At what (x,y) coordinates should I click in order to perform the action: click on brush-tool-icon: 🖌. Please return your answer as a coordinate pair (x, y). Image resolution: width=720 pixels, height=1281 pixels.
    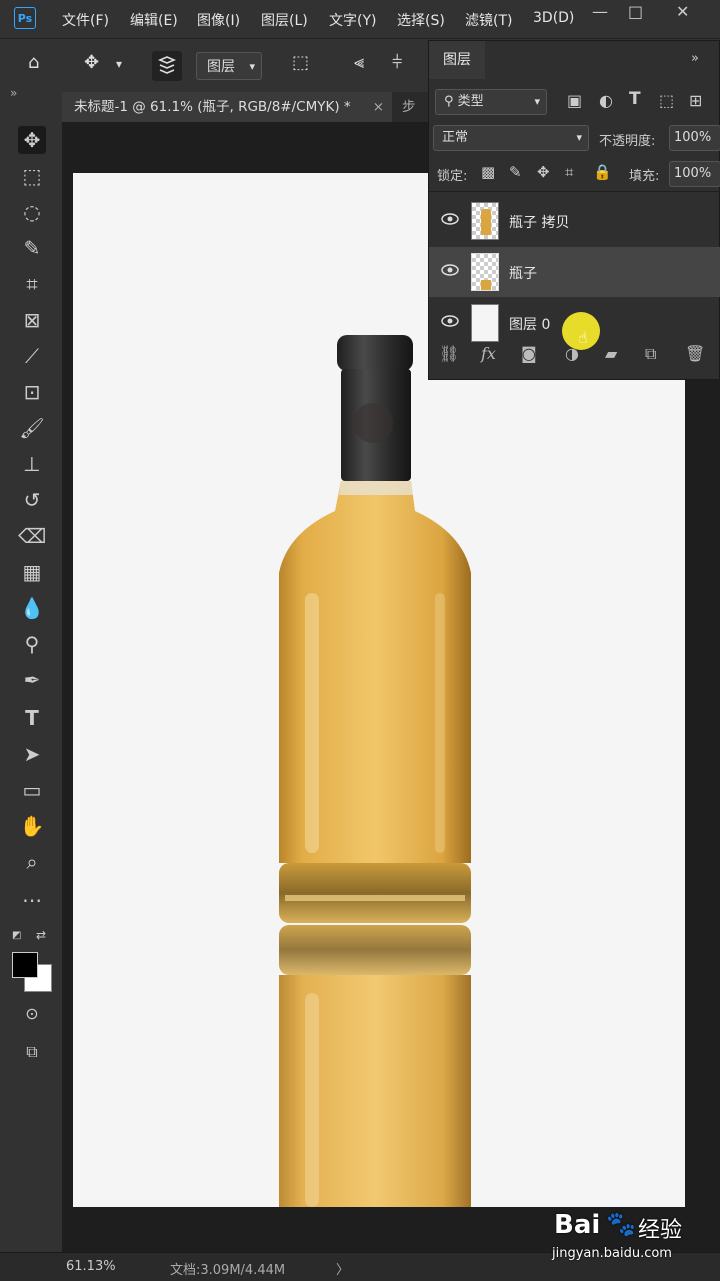
    Looking at the image, I should click on (32, 428).